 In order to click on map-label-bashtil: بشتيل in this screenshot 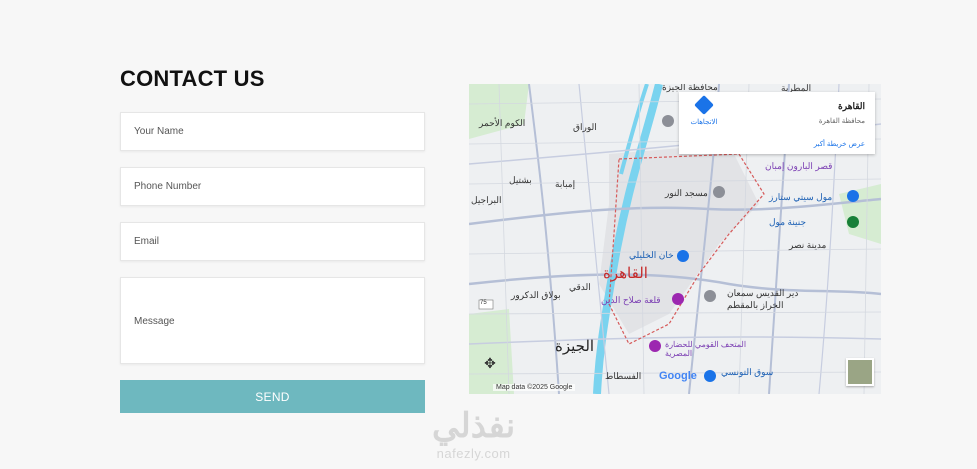, I will do `click(520, 180)`.